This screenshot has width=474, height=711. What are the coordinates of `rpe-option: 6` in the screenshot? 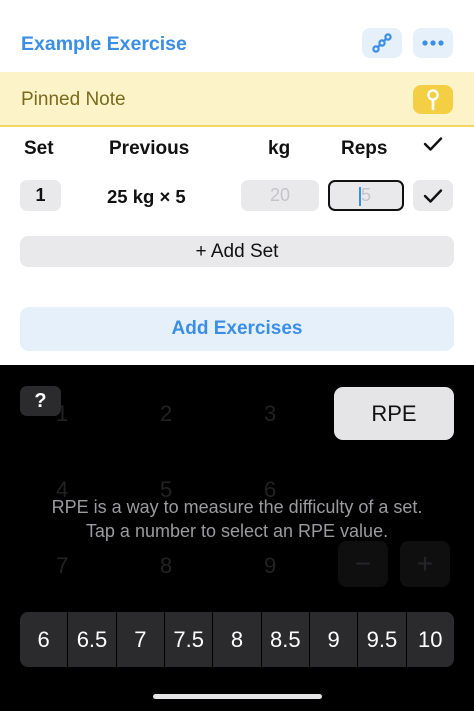 It's located at (44, 639).